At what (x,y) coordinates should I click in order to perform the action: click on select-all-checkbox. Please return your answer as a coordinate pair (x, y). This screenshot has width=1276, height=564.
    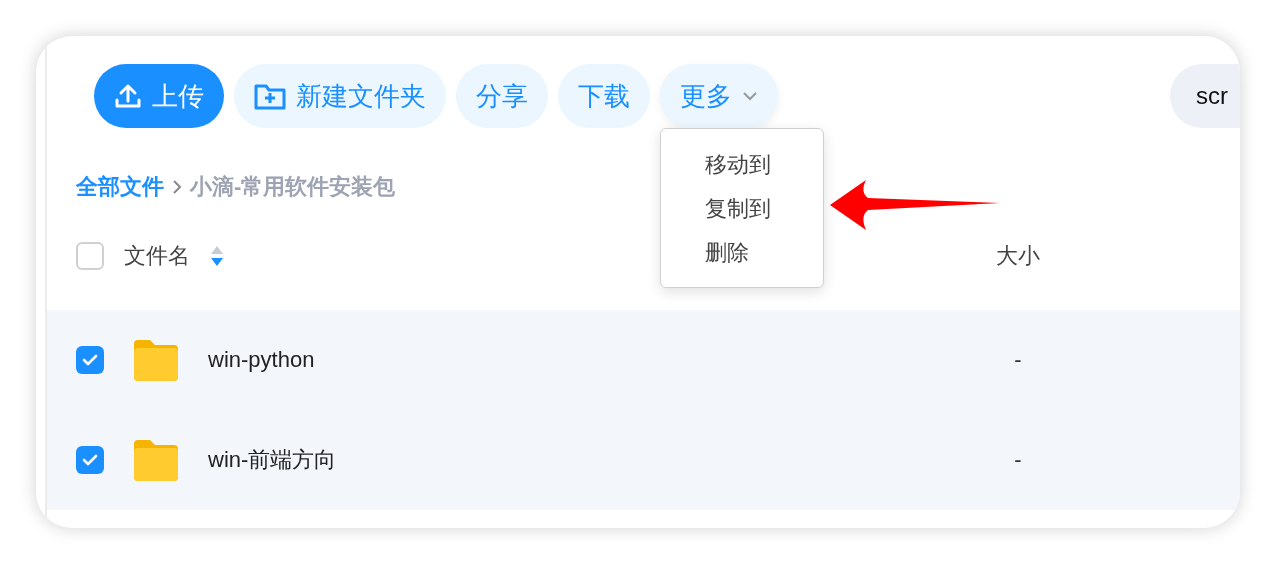
    Looking at the image, I should click on (90, 256).